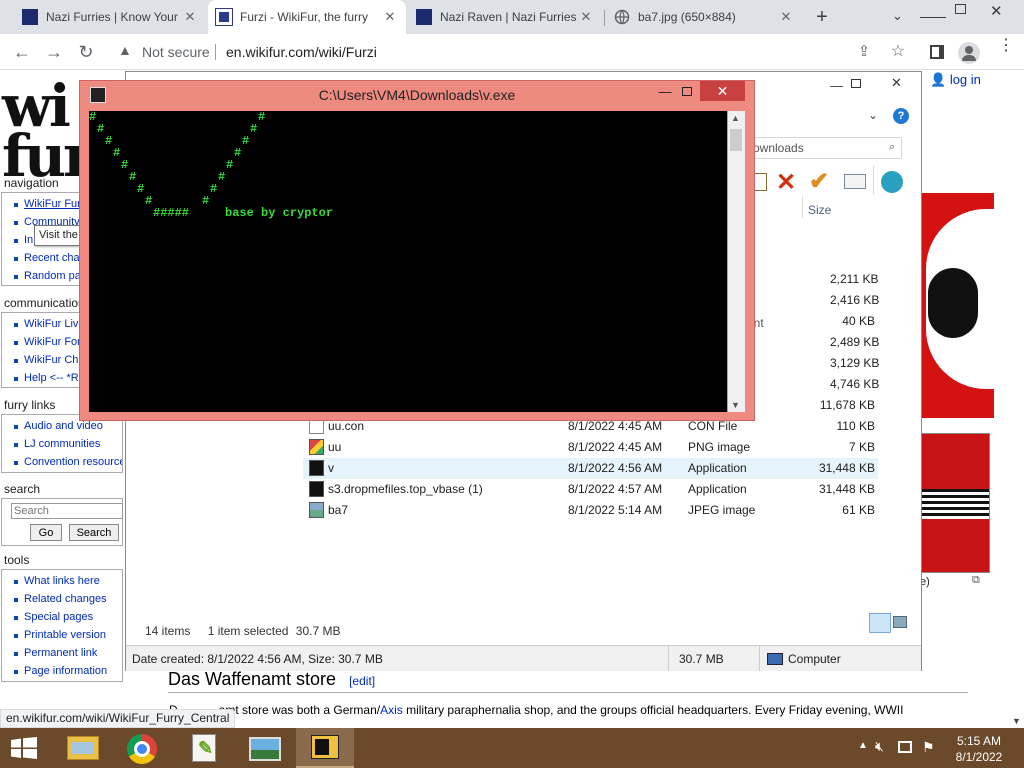  Describe the element at coordinates (67, 511) in the screenshot. I see `search-input` at that location.